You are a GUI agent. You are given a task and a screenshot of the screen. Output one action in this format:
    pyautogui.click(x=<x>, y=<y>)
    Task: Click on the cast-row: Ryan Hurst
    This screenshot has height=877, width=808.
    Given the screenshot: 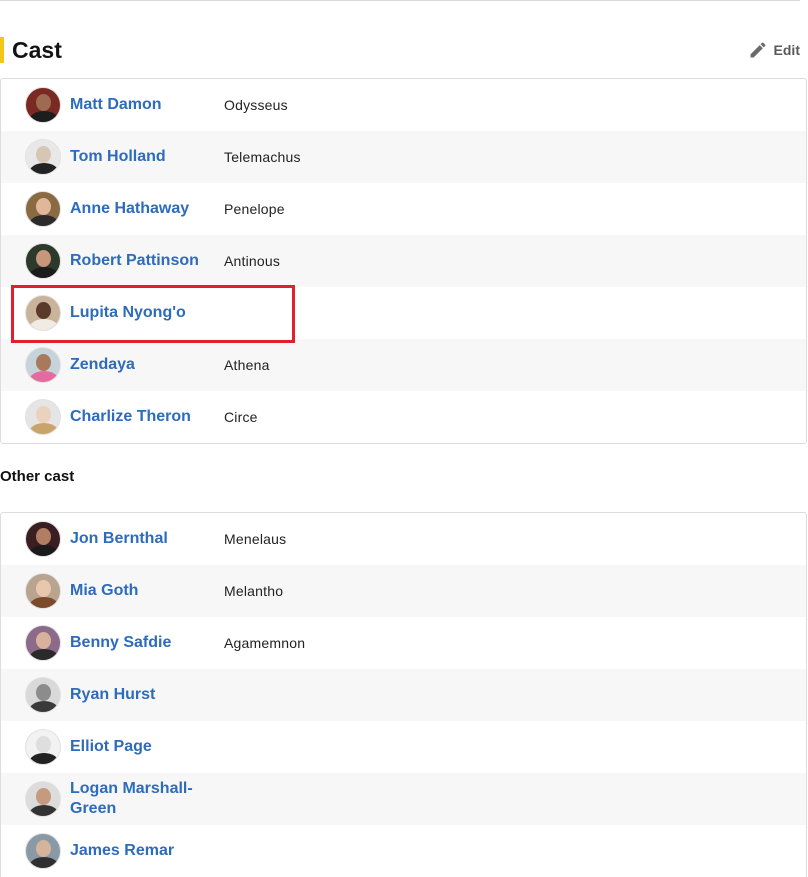 What is the action you would take?
    pyautogui.click(x=403, y=695)
    